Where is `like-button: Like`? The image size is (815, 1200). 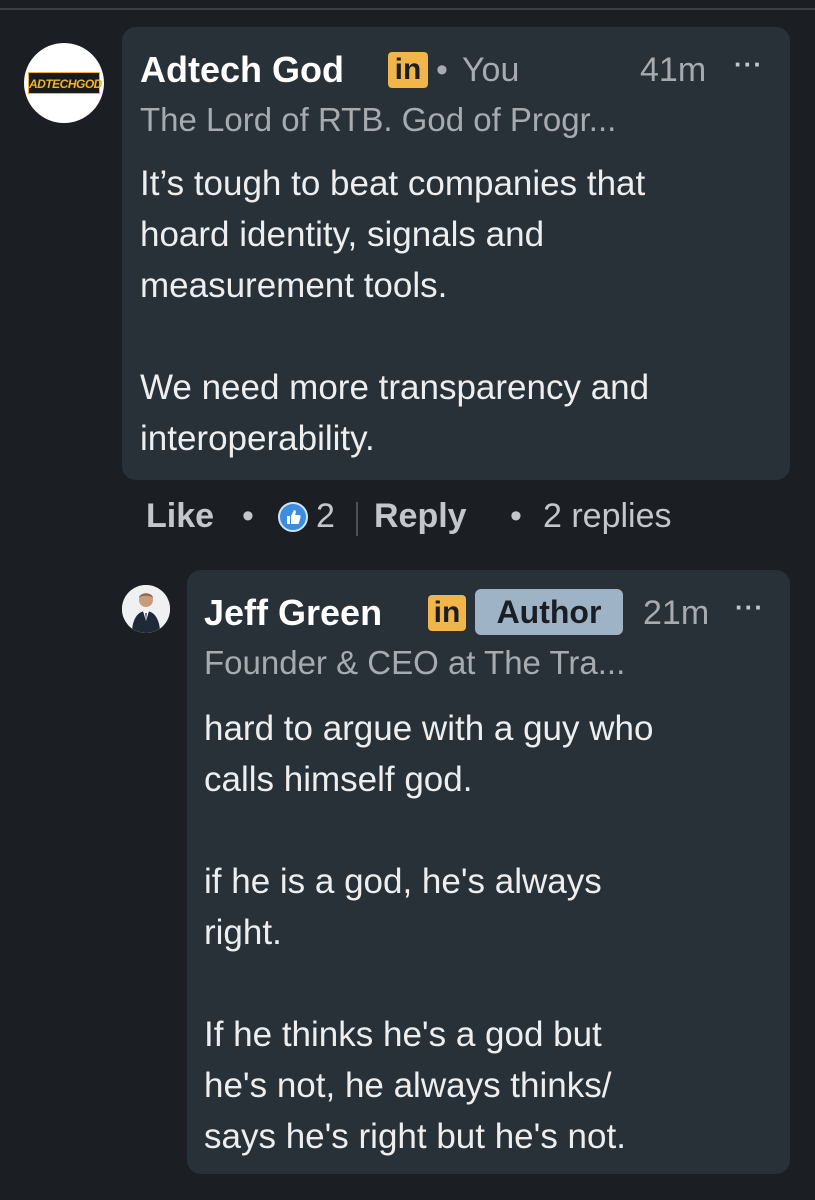 like-button: Like is located at coordinates (180, 516).